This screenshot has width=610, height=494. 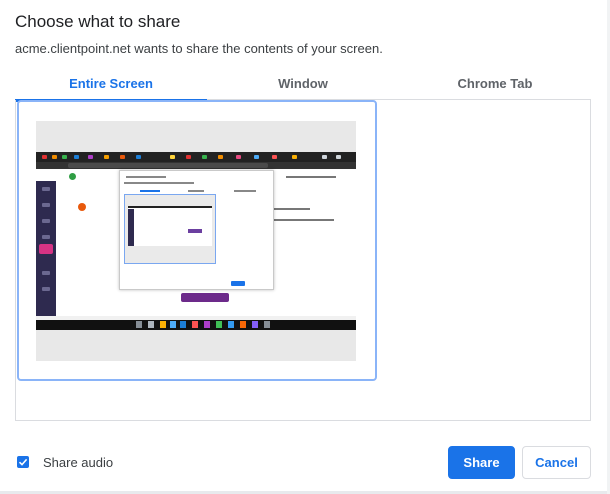 What do you see at coordinates (131, 227) in the screenshot?
I see `thumbnail-nested-sidebar` at bounding box center [131, 227].